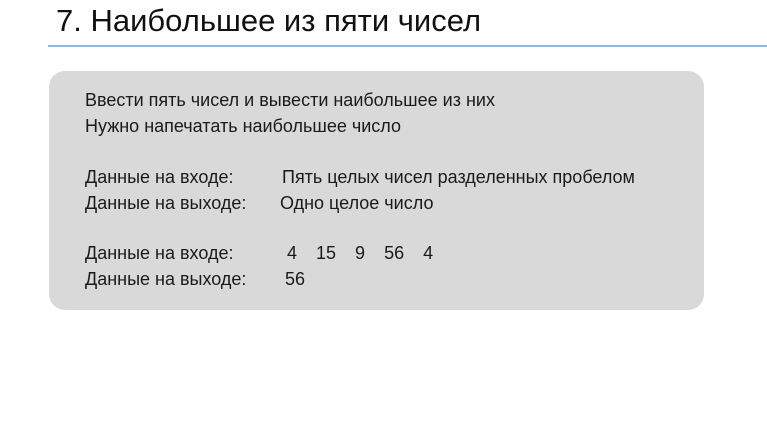 The image size is (767, 428). Describe the element at coordinates (407, 46) in the screenshot. I see `title-underline` at that location.